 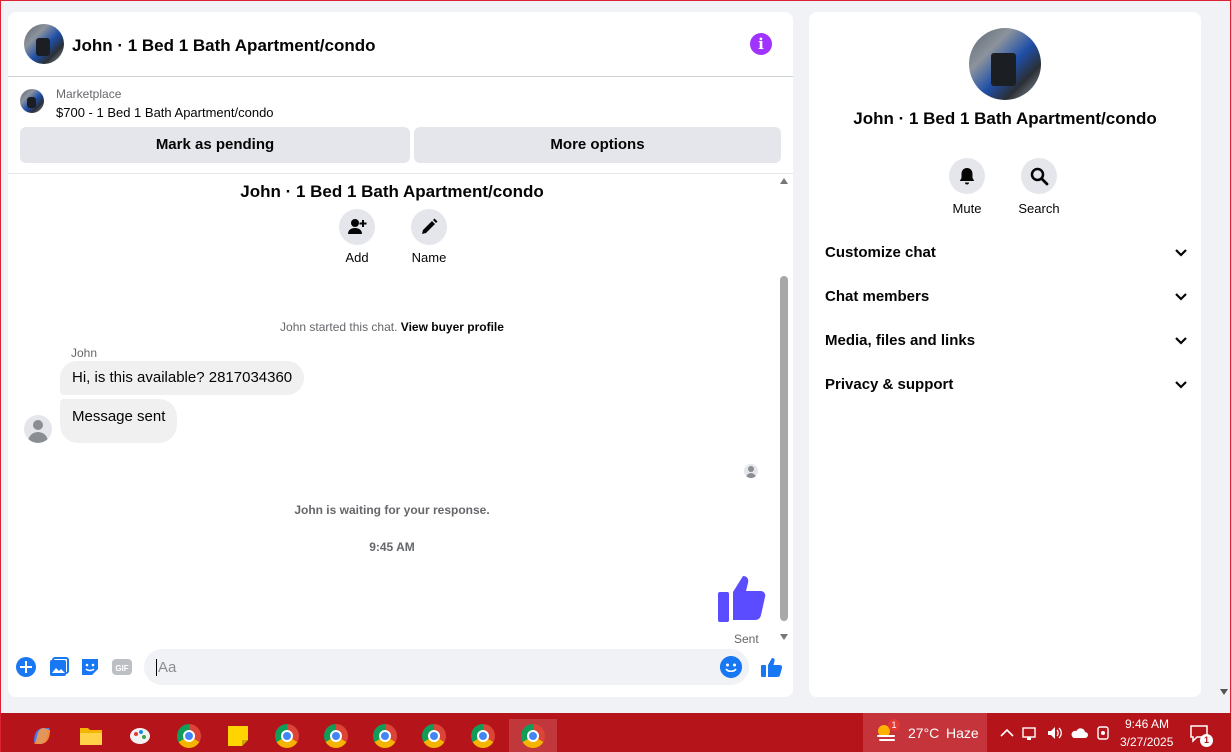 What do you see at coordinates (392, 510) in the screenshot?
I see `waiting-notice: John is waiting for your response.` at bounding box center [392, 510].